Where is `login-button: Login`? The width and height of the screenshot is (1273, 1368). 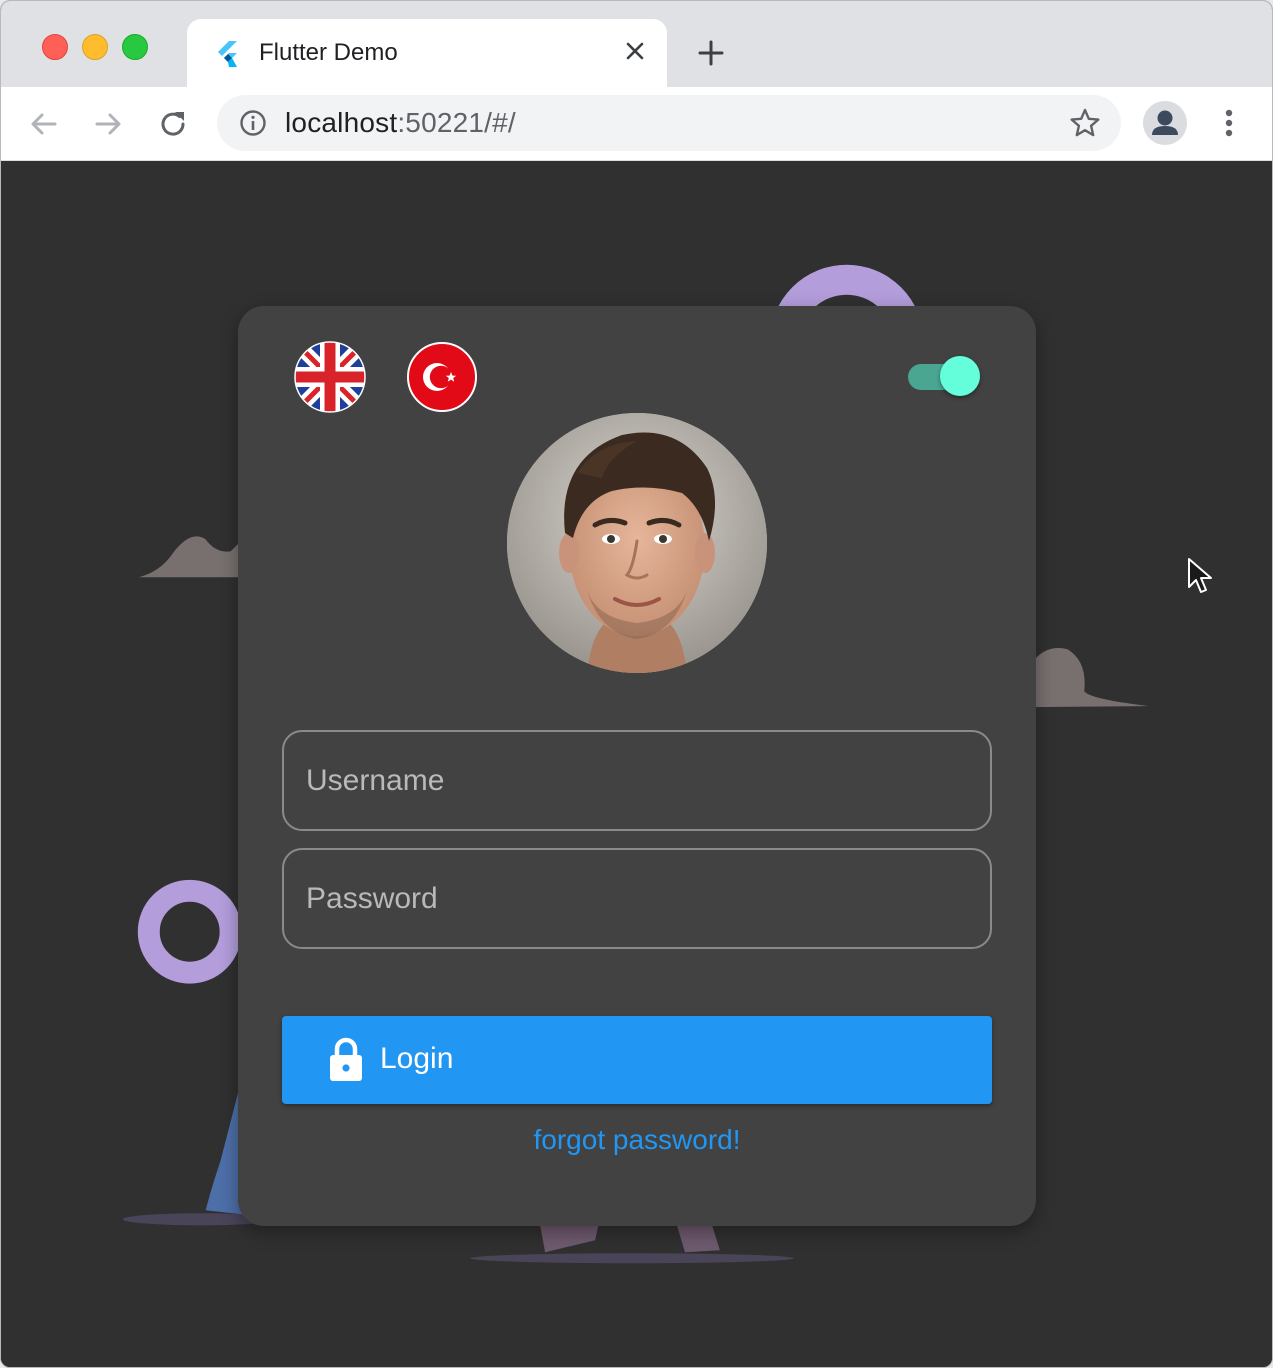
login-button: Login is located at coordinates (637, 1060).